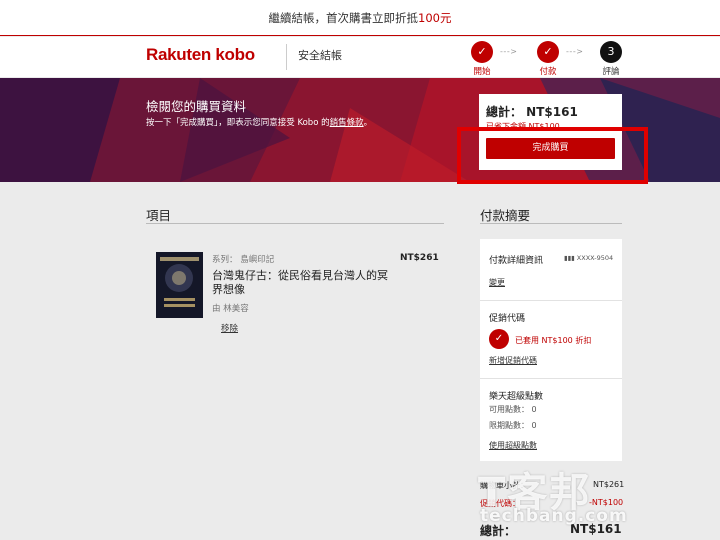  Describe the element at coordinates (347, 123) in the screenshot. I see `terms-of-sale-link: 銷售條款` at that location.